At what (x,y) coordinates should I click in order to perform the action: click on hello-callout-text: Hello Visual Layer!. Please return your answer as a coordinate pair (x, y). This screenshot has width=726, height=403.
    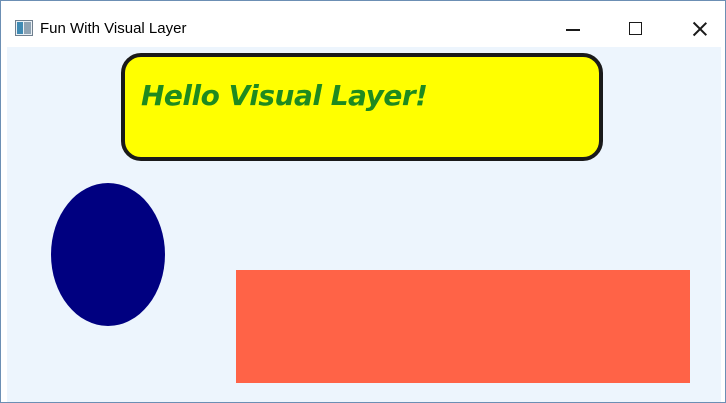
    Looking at the image, I should click on (284, 95).